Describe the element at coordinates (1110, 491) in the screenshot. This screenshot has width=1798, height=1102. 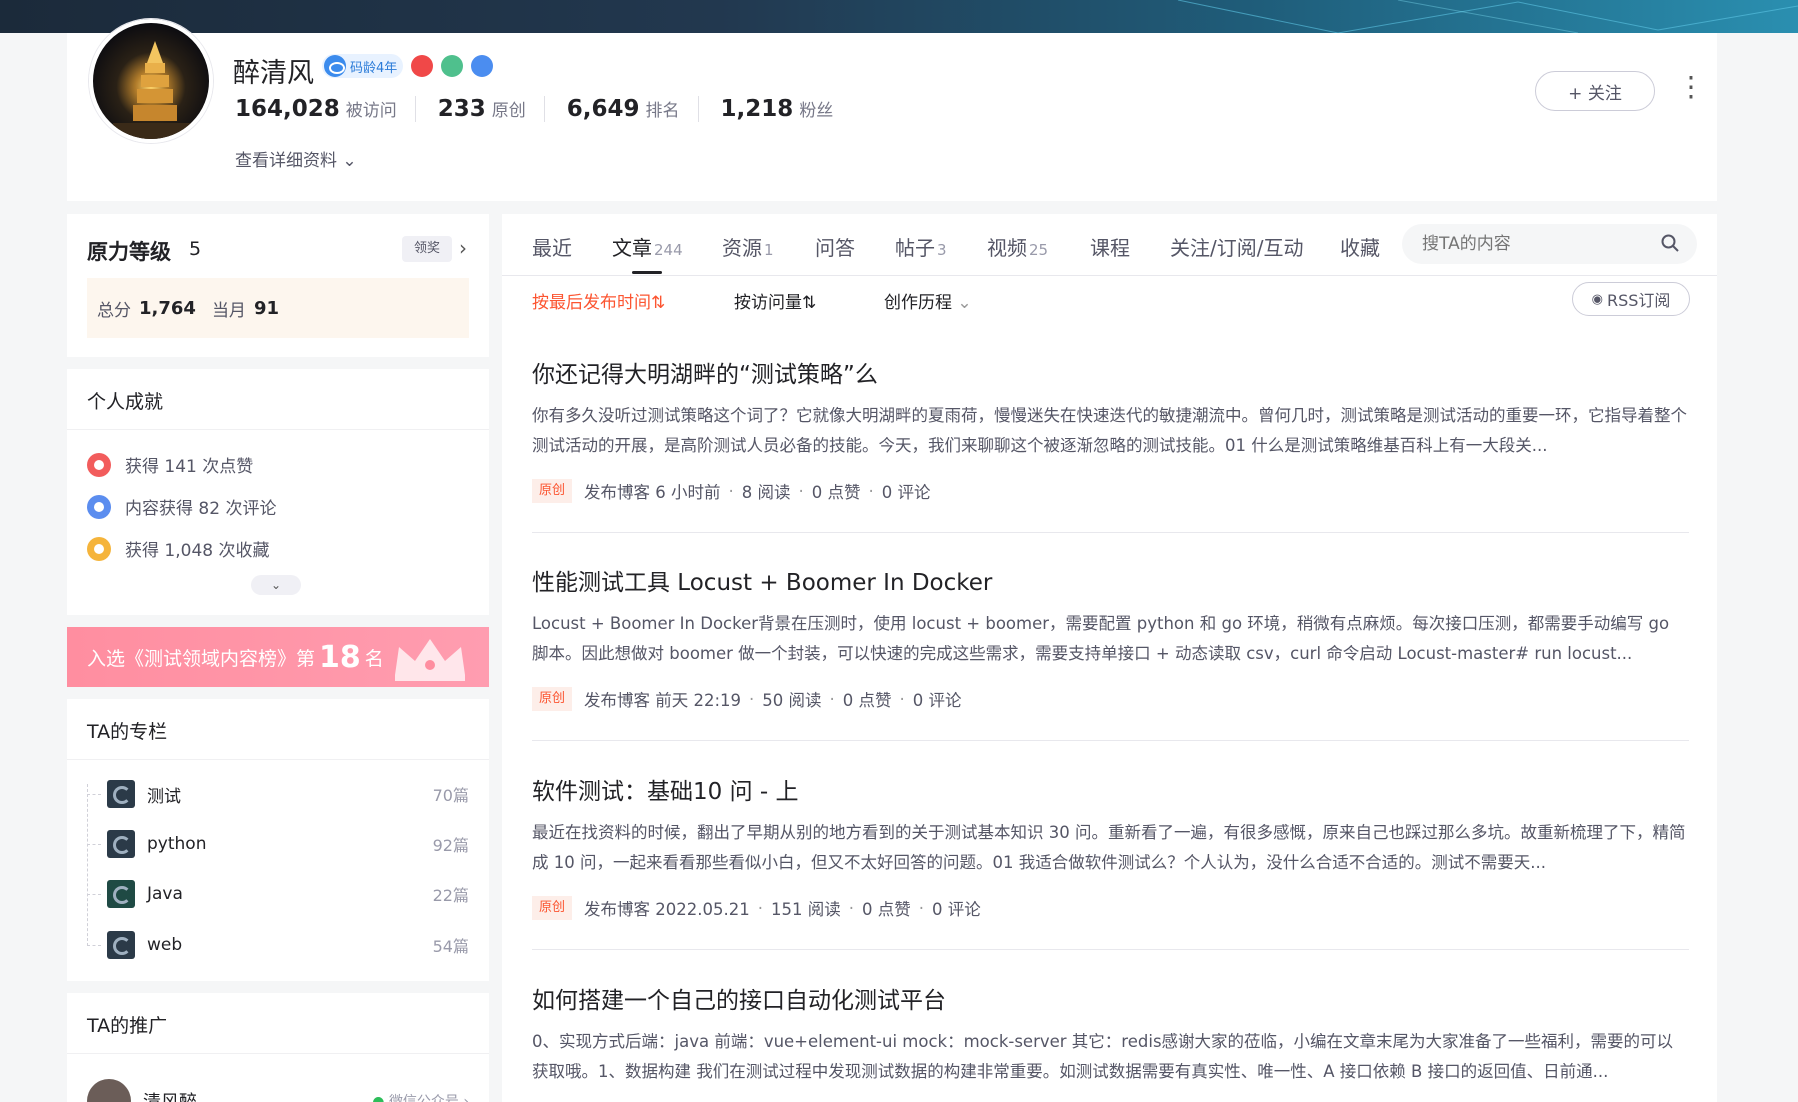
I see `article-meta: 原创 发布博客 6 小时前 · 8 阅读 · 0 点赞 · 0 评论` at that location.